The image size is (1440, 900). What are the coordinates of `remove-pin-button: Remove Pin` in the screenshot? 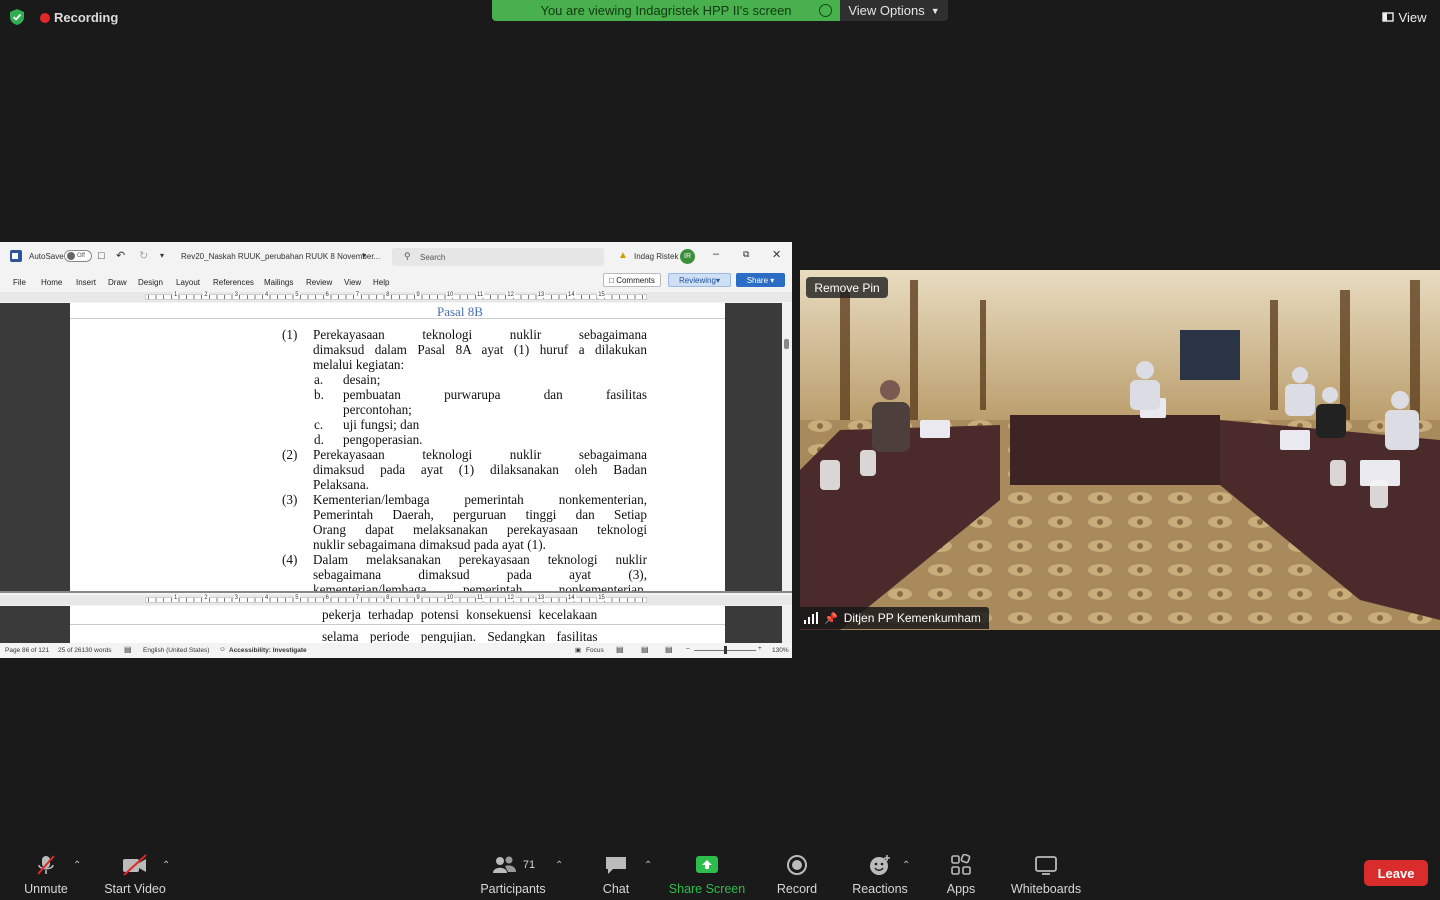 It's located at (847, 287).